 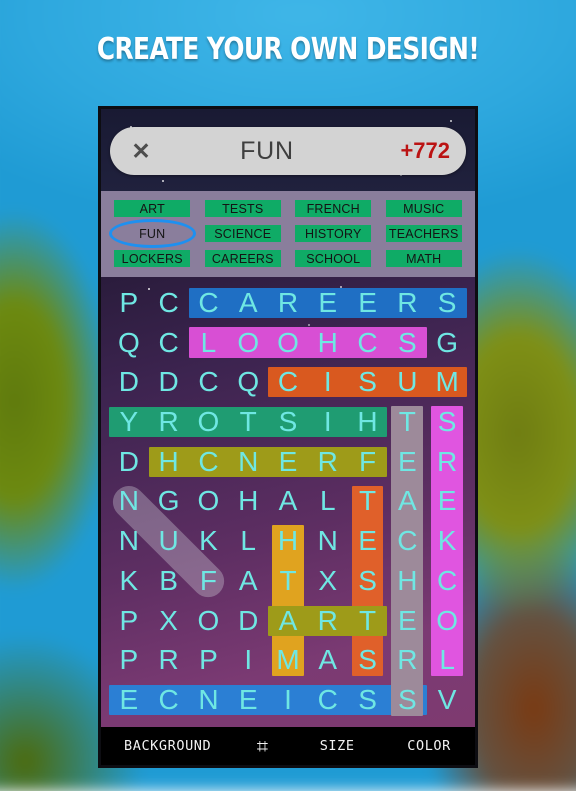 What do you see at coordinates (141, 151) in the screenshot?
I see `close-icon: ✕` at bounding box center [141, 151].